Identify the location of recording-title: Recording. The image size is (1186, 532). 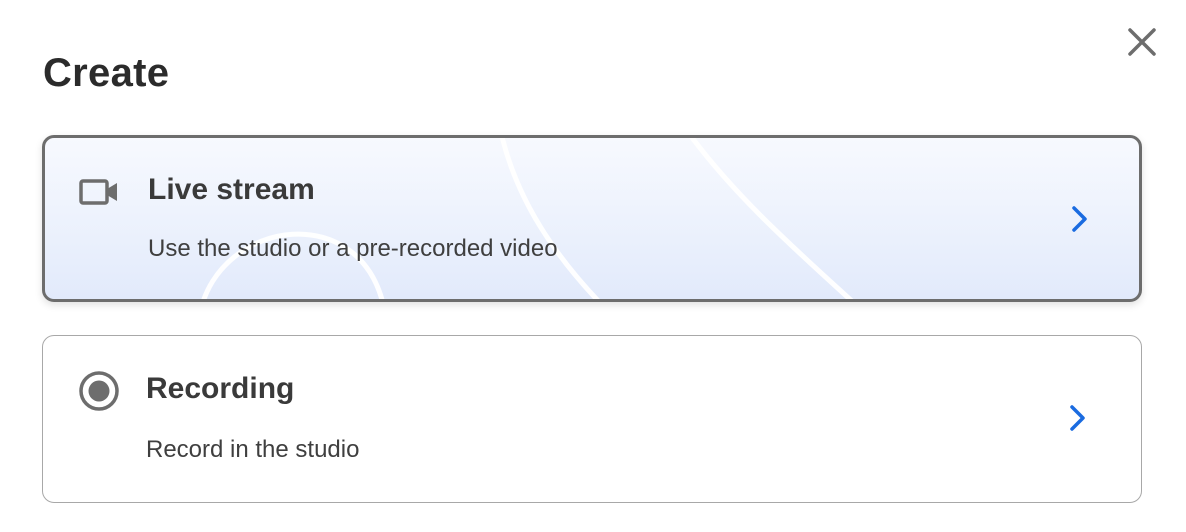
(220, 388).